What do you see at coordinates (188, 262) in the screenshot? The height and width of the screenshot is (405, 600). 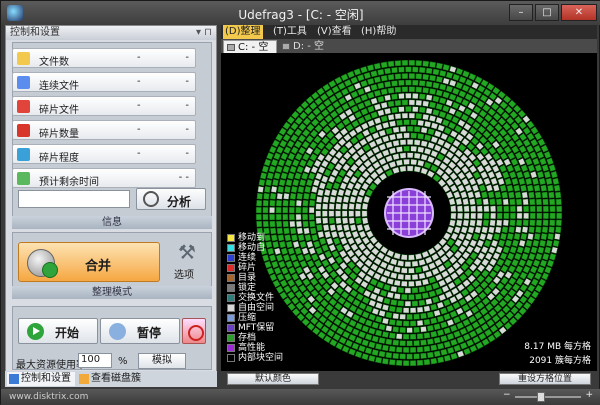 I see `options-button: ⚒ 选项` at bounding box center [188, 262].